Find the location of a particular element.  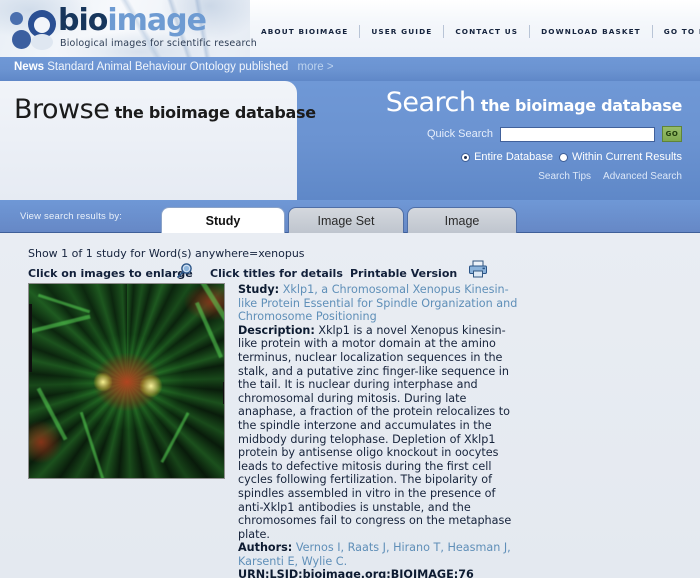

scope-option-within-results: Within Current Results is located at coordinates (620, 157).